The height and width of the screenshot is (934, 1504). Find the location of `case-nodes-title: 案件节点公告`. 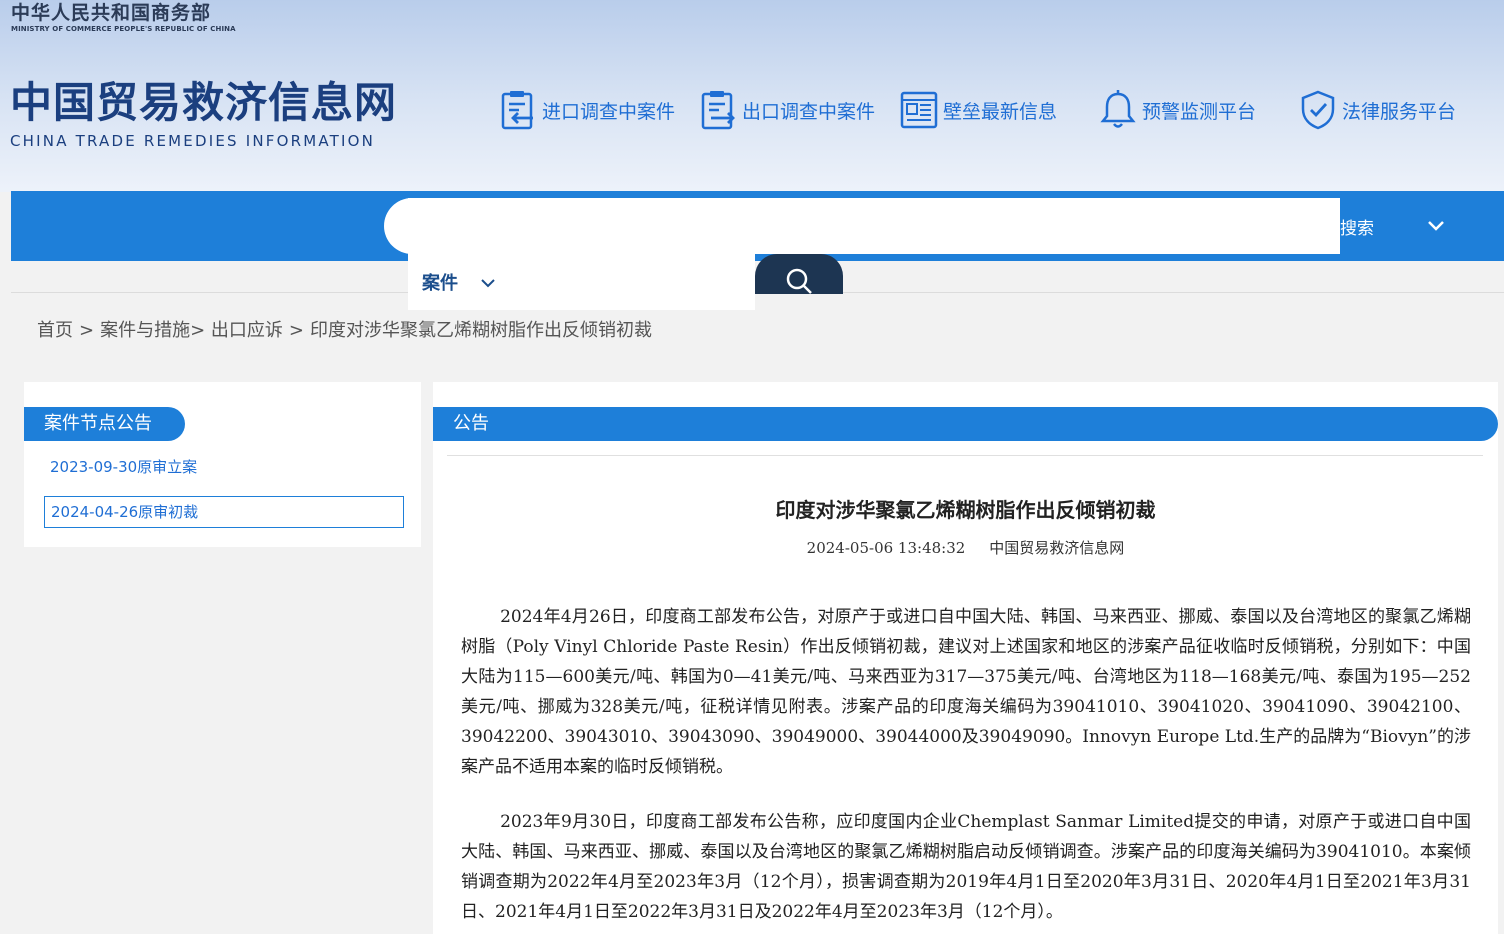

case-nodes-title: 案件节点公告 is located at coordinates (104, 424).